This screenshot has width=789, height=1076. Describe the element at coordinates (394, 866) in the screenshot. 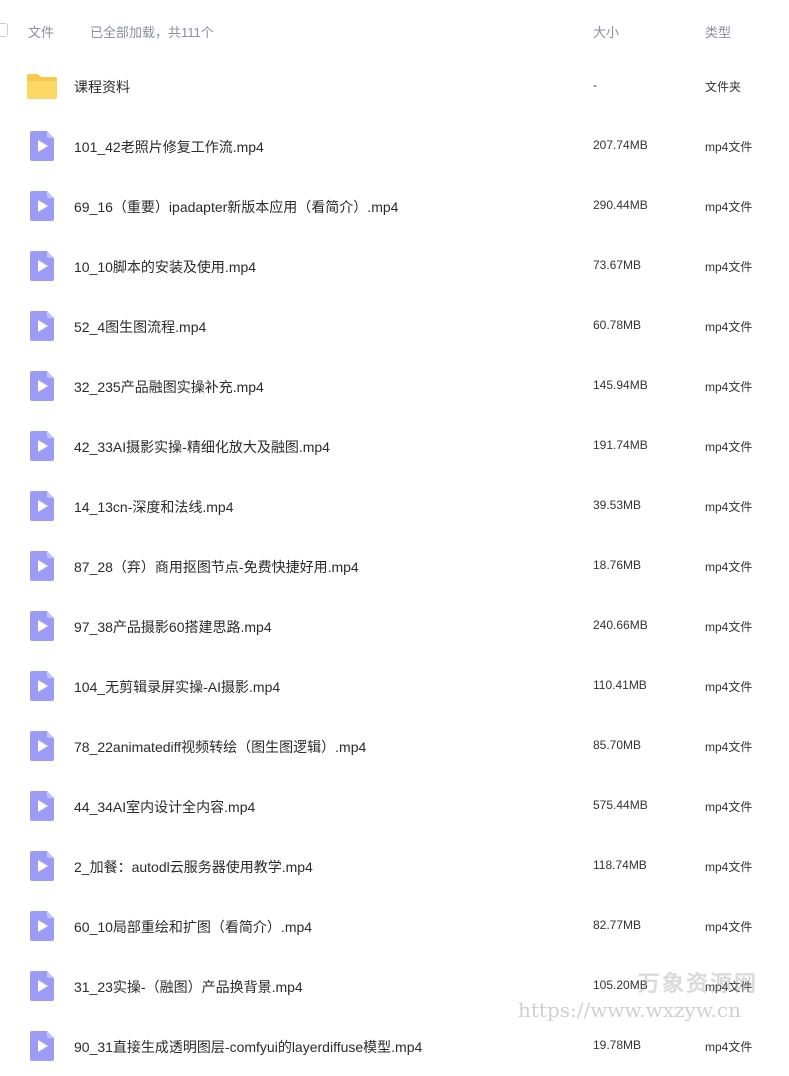

I see `file-row: 2_加餐：autodl云服务器使用教学.mp4 118.74MB mp4文件` at that location.